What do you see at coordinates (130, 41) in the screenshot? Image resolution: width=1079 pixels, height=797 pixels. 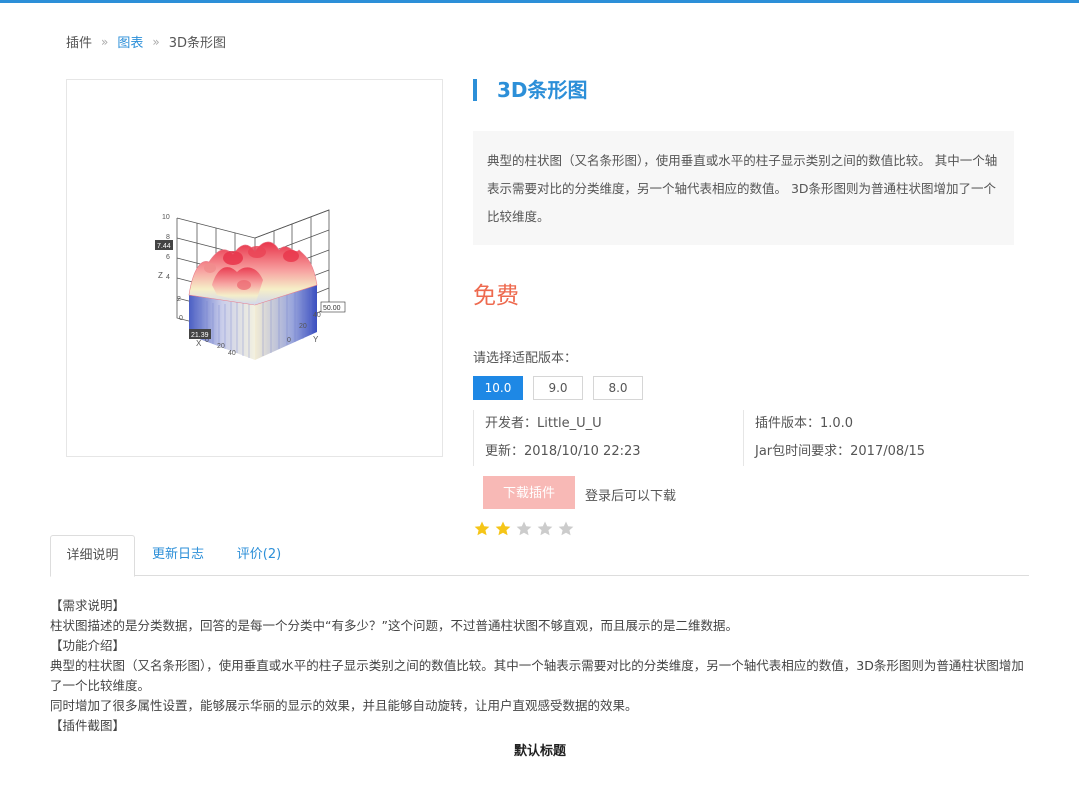 I see `breadcrumb-category: 图表` at bounding box center [130, 41].